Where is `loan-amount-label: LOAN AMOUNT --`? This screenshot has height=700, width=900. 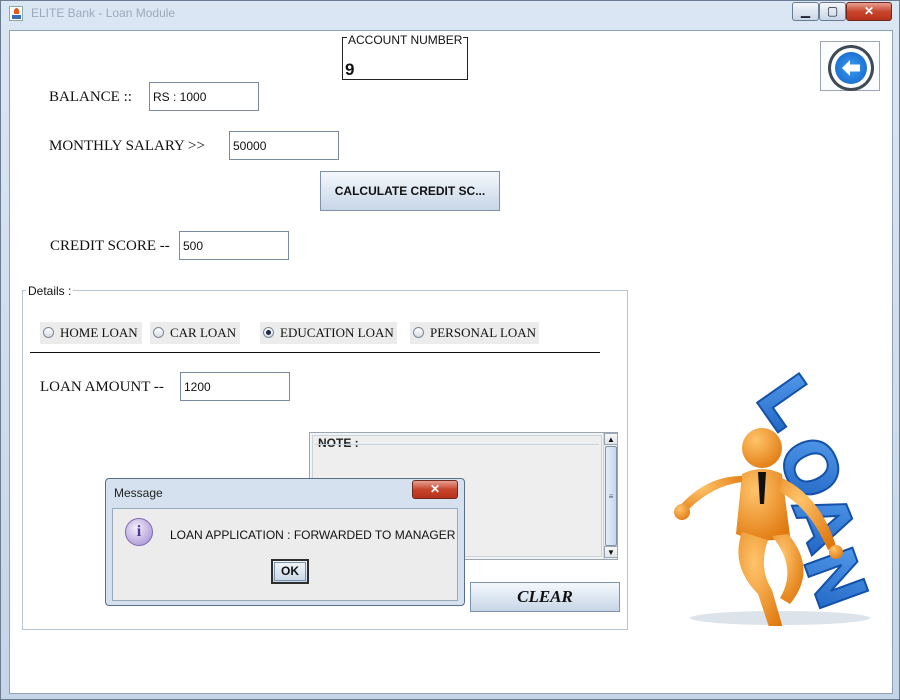 loan-amount-label: LOAN AMOUNT -- is located at coordinates (102, 387).